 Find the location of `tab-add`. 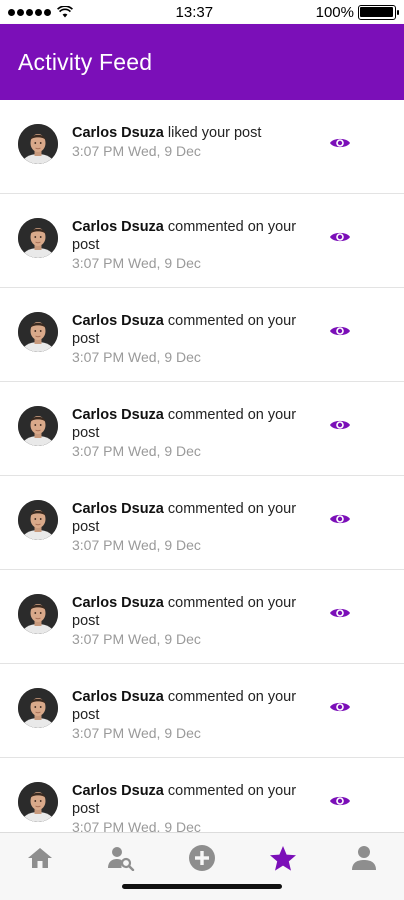

tab-add is located at coordinates (202, 858).